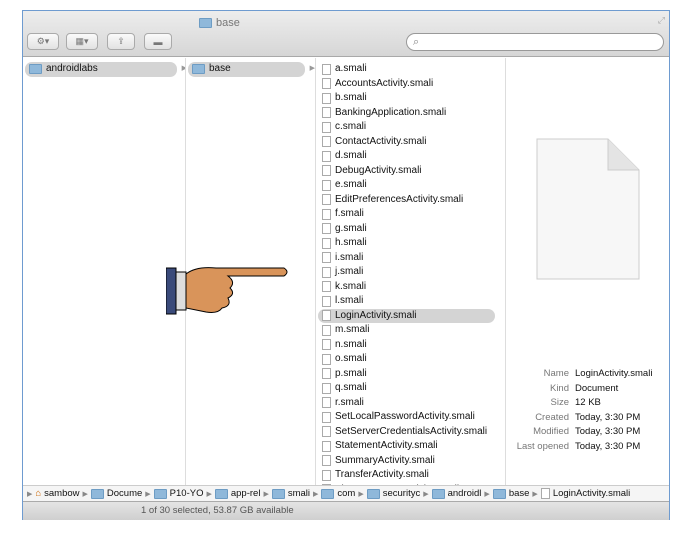 This screenshot has width=682, height=538. Describe the element at coordinates (349, 300) in the screenshot. I see `file-label: l.smali` at that location.